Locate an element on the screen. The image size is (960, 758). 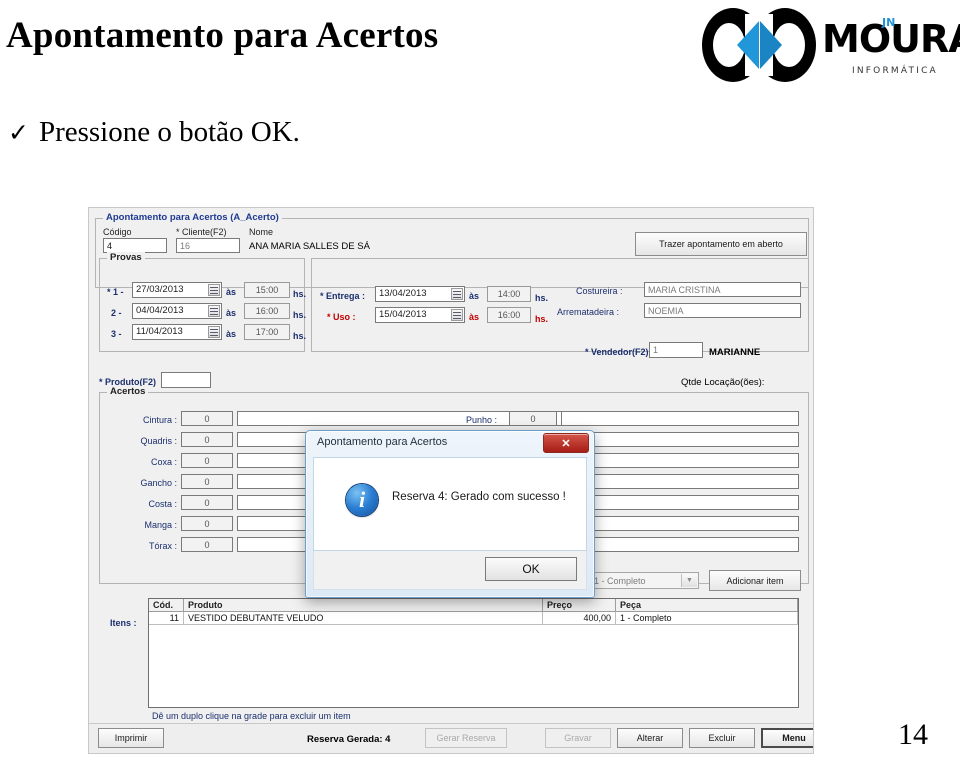
adicionar-item-button: Adicionar item is located at coordinates (755, 580).